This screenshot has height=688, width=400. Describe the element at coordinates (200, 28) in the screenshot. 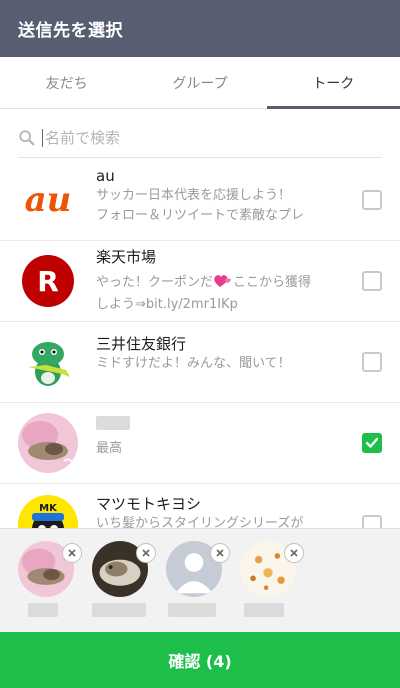

I see `app-header: 送信先を選択` at that location.